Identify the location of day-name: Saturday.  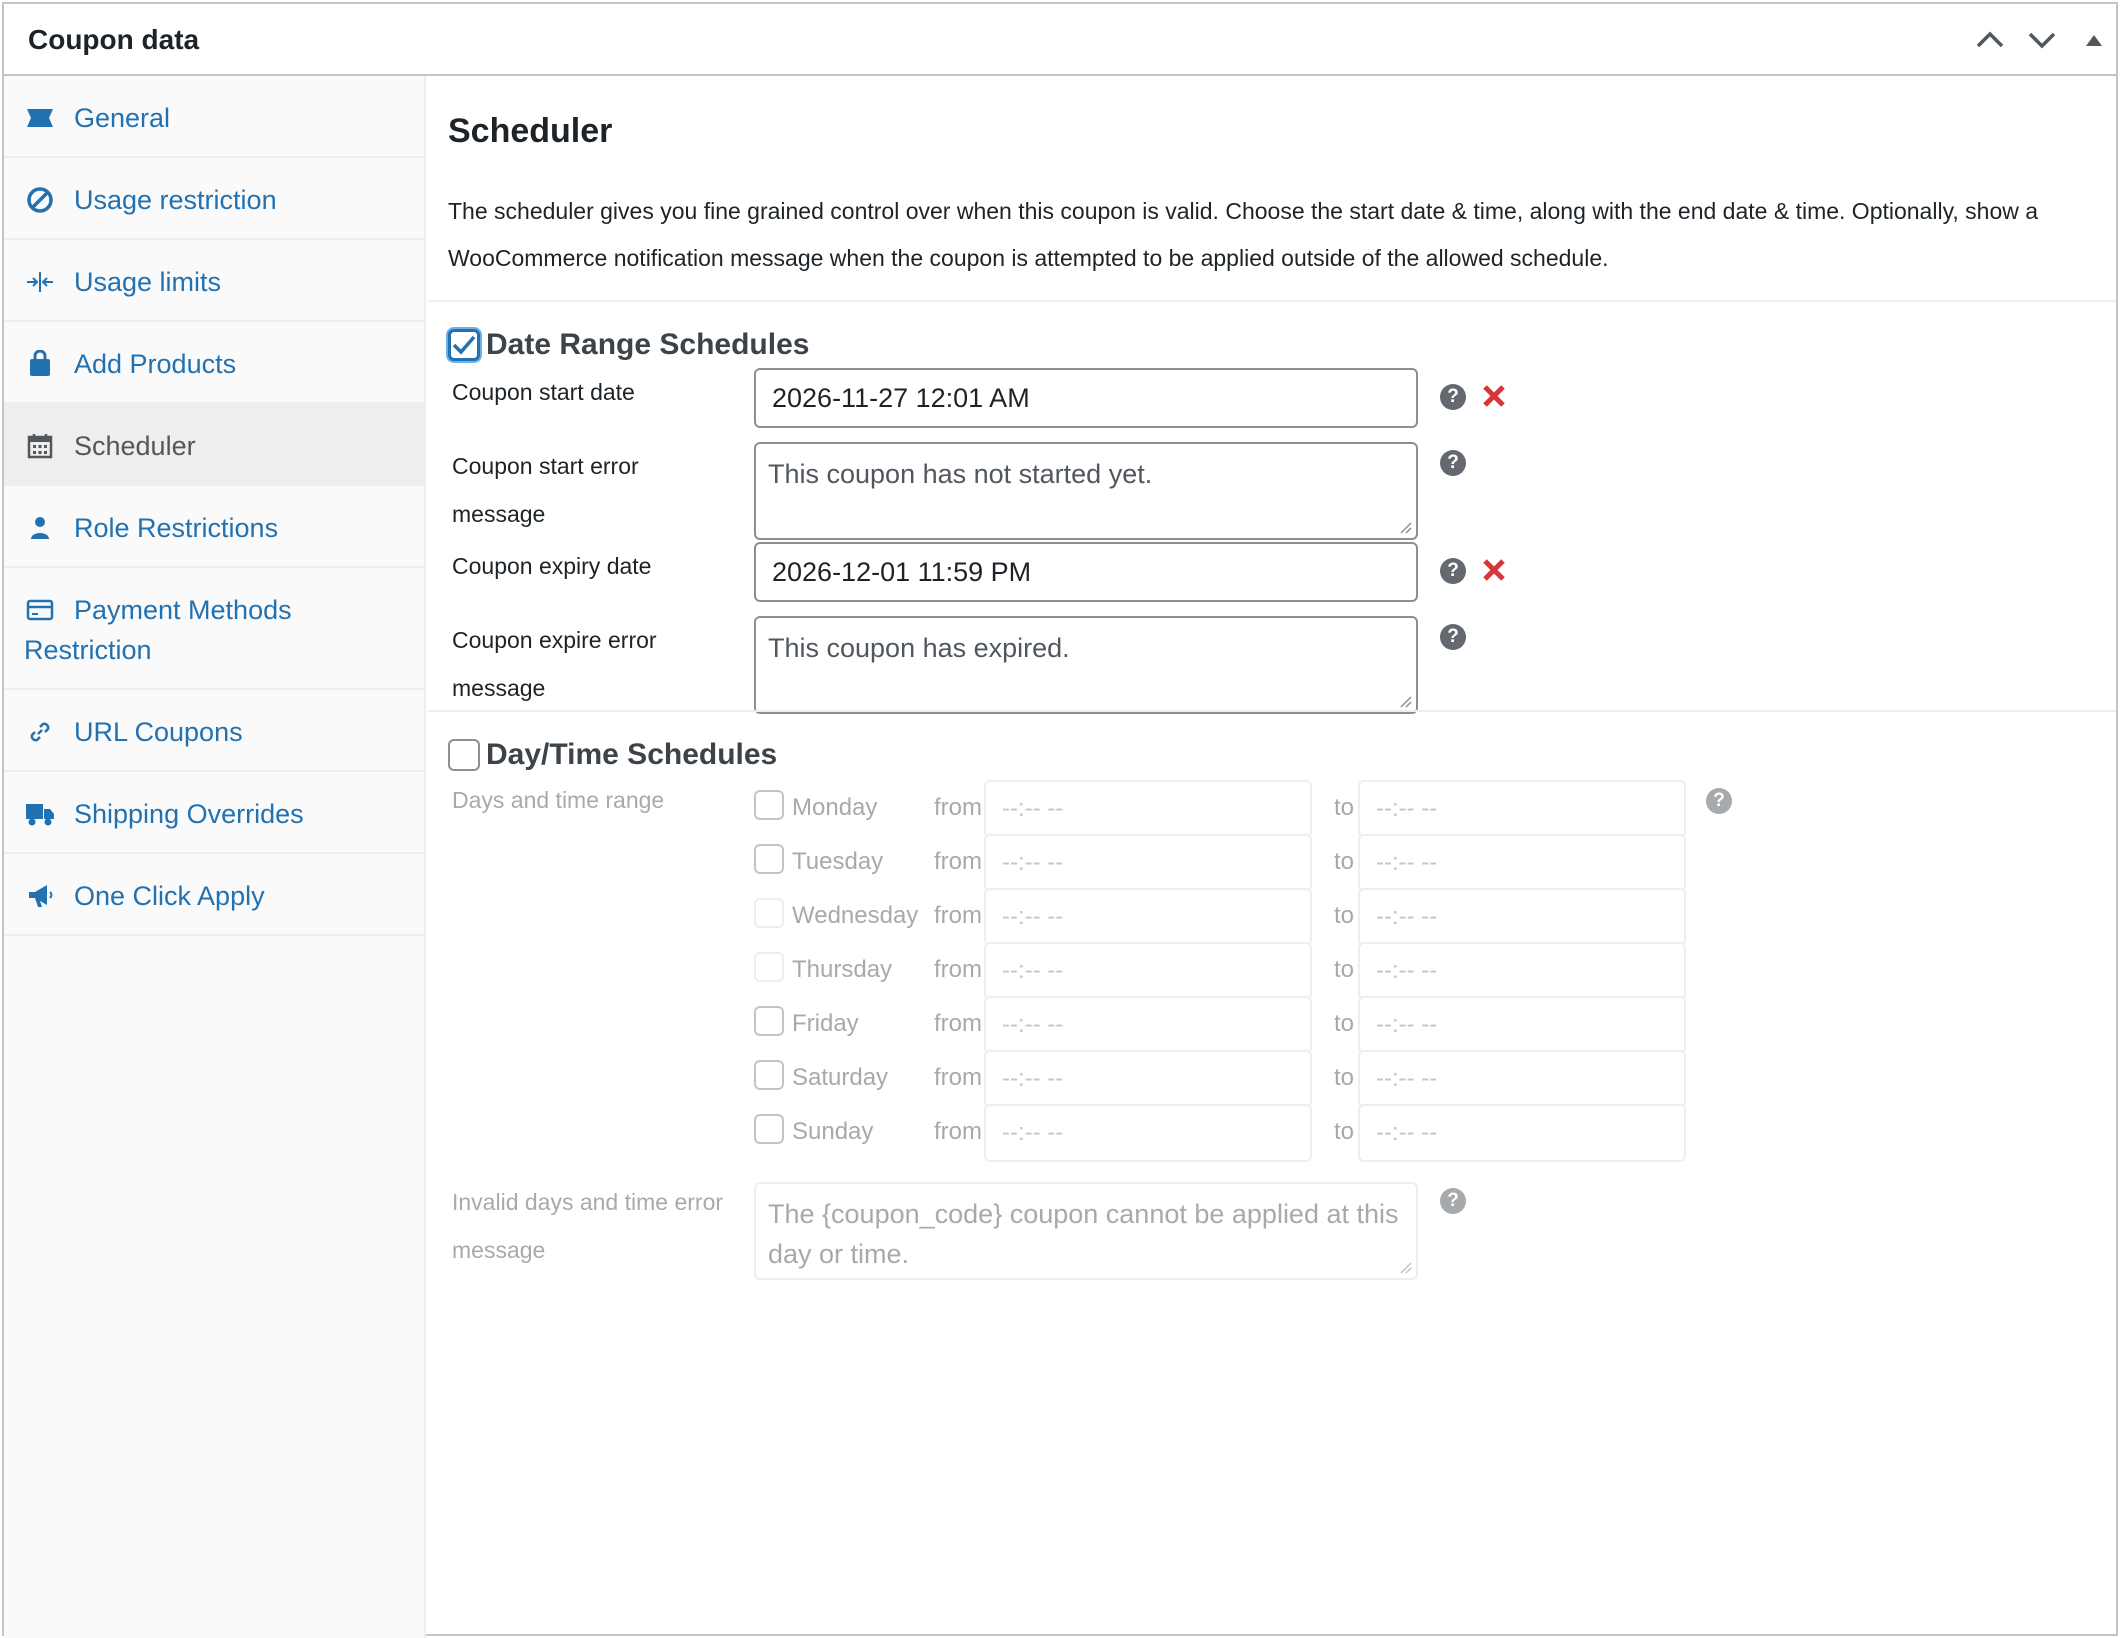
(840, 1077).